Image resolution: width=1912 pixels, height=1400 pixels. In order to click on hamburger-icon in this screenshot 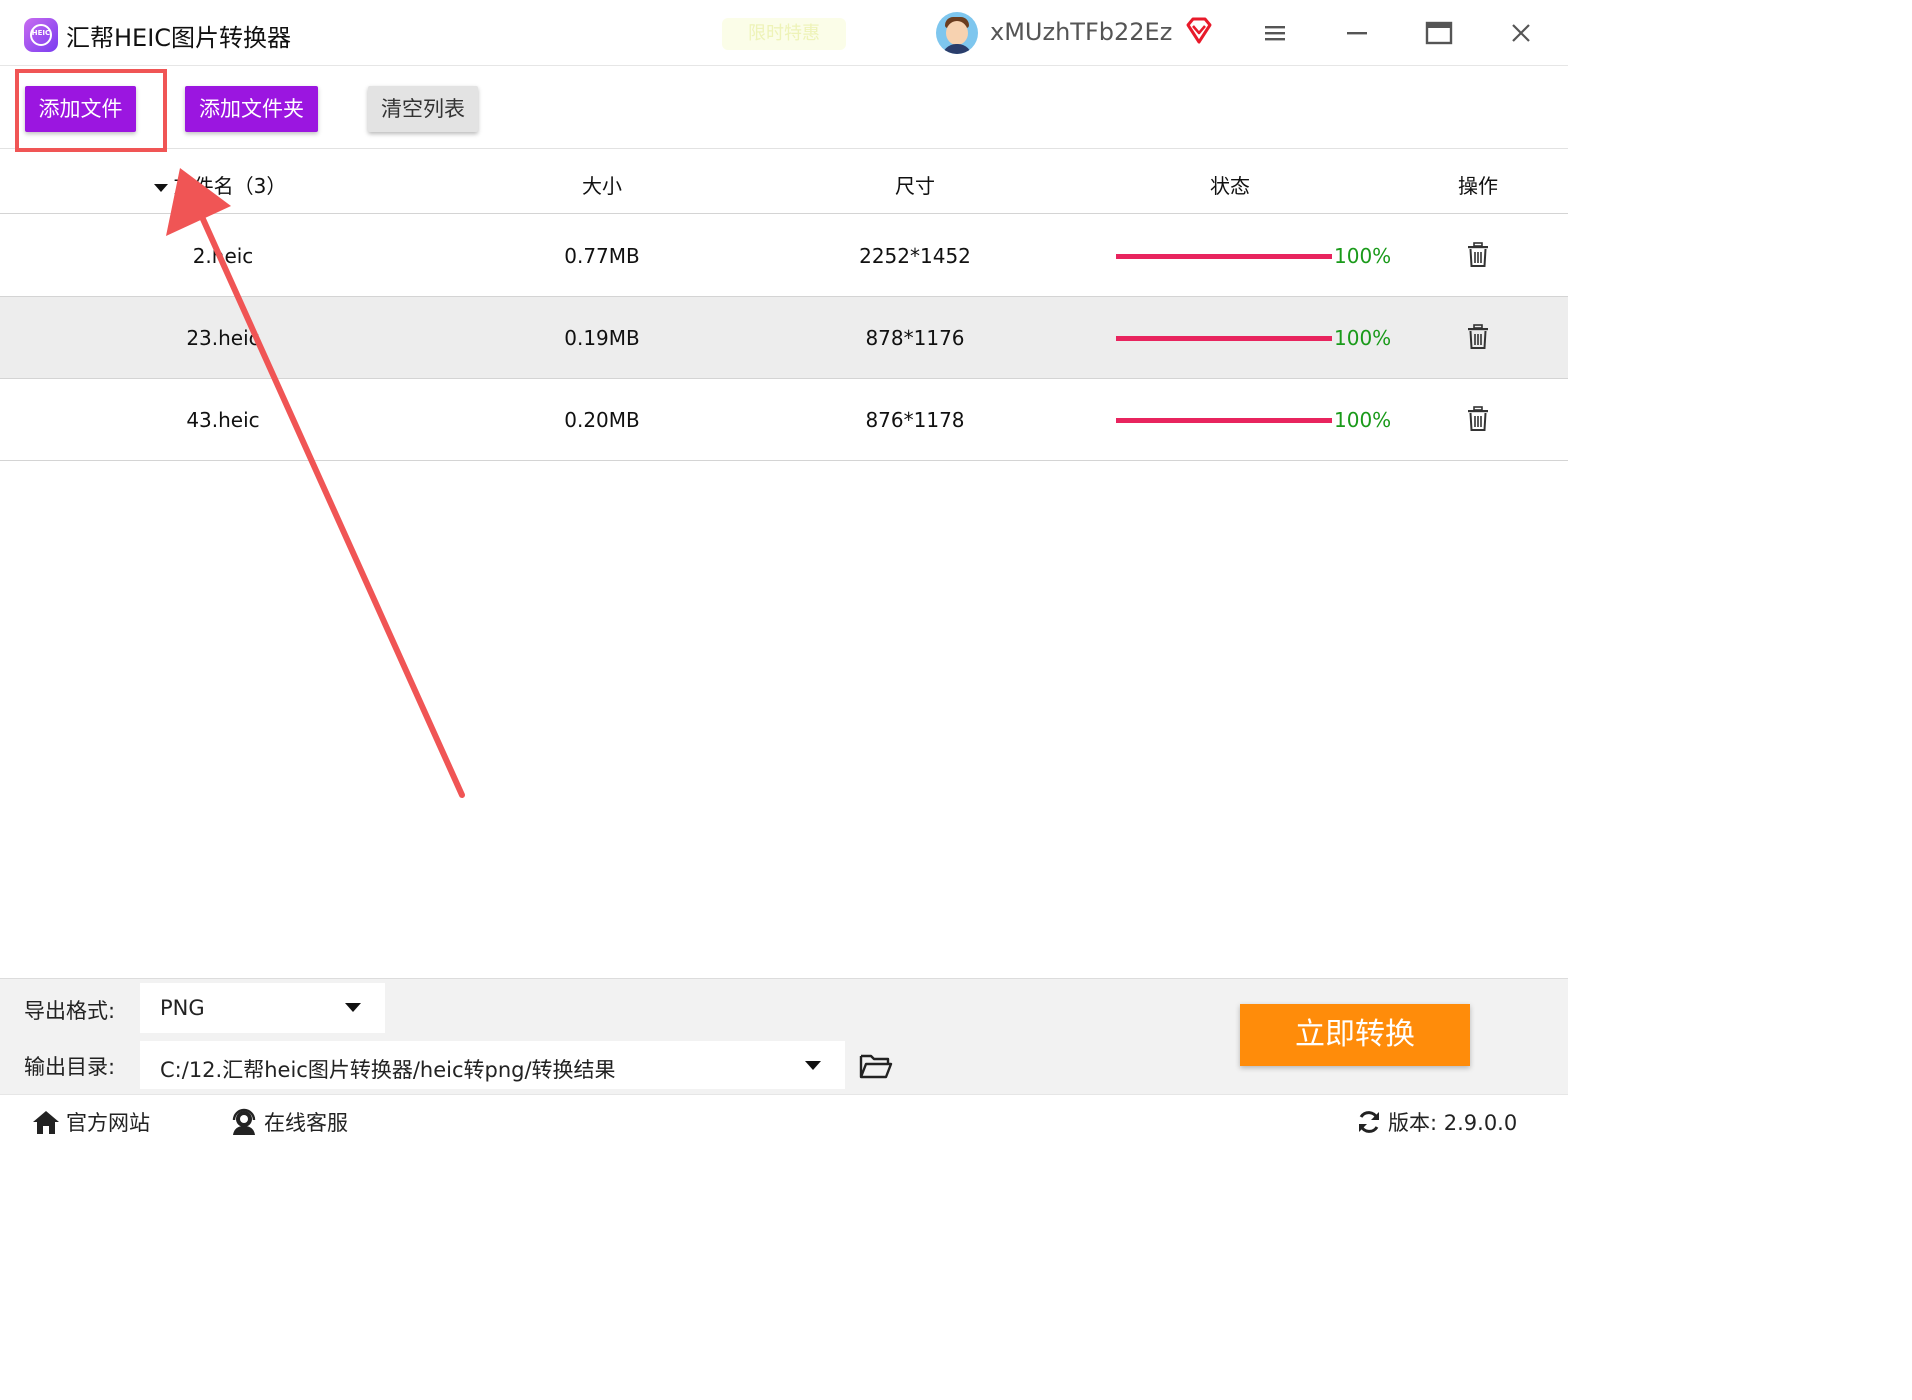, I will do `click(1275, 33)`.